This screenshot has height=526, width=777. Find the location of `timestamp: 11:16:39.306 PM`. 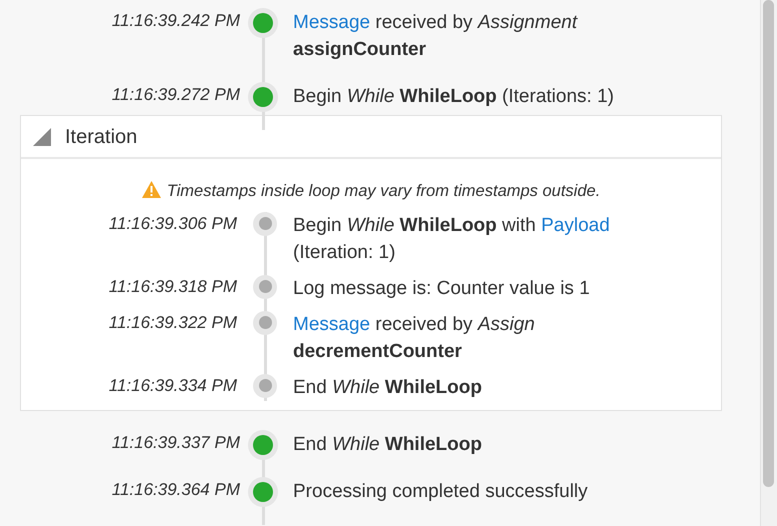

timestamp: 11:16:39.306 PM is located at coordinates (172, 223).